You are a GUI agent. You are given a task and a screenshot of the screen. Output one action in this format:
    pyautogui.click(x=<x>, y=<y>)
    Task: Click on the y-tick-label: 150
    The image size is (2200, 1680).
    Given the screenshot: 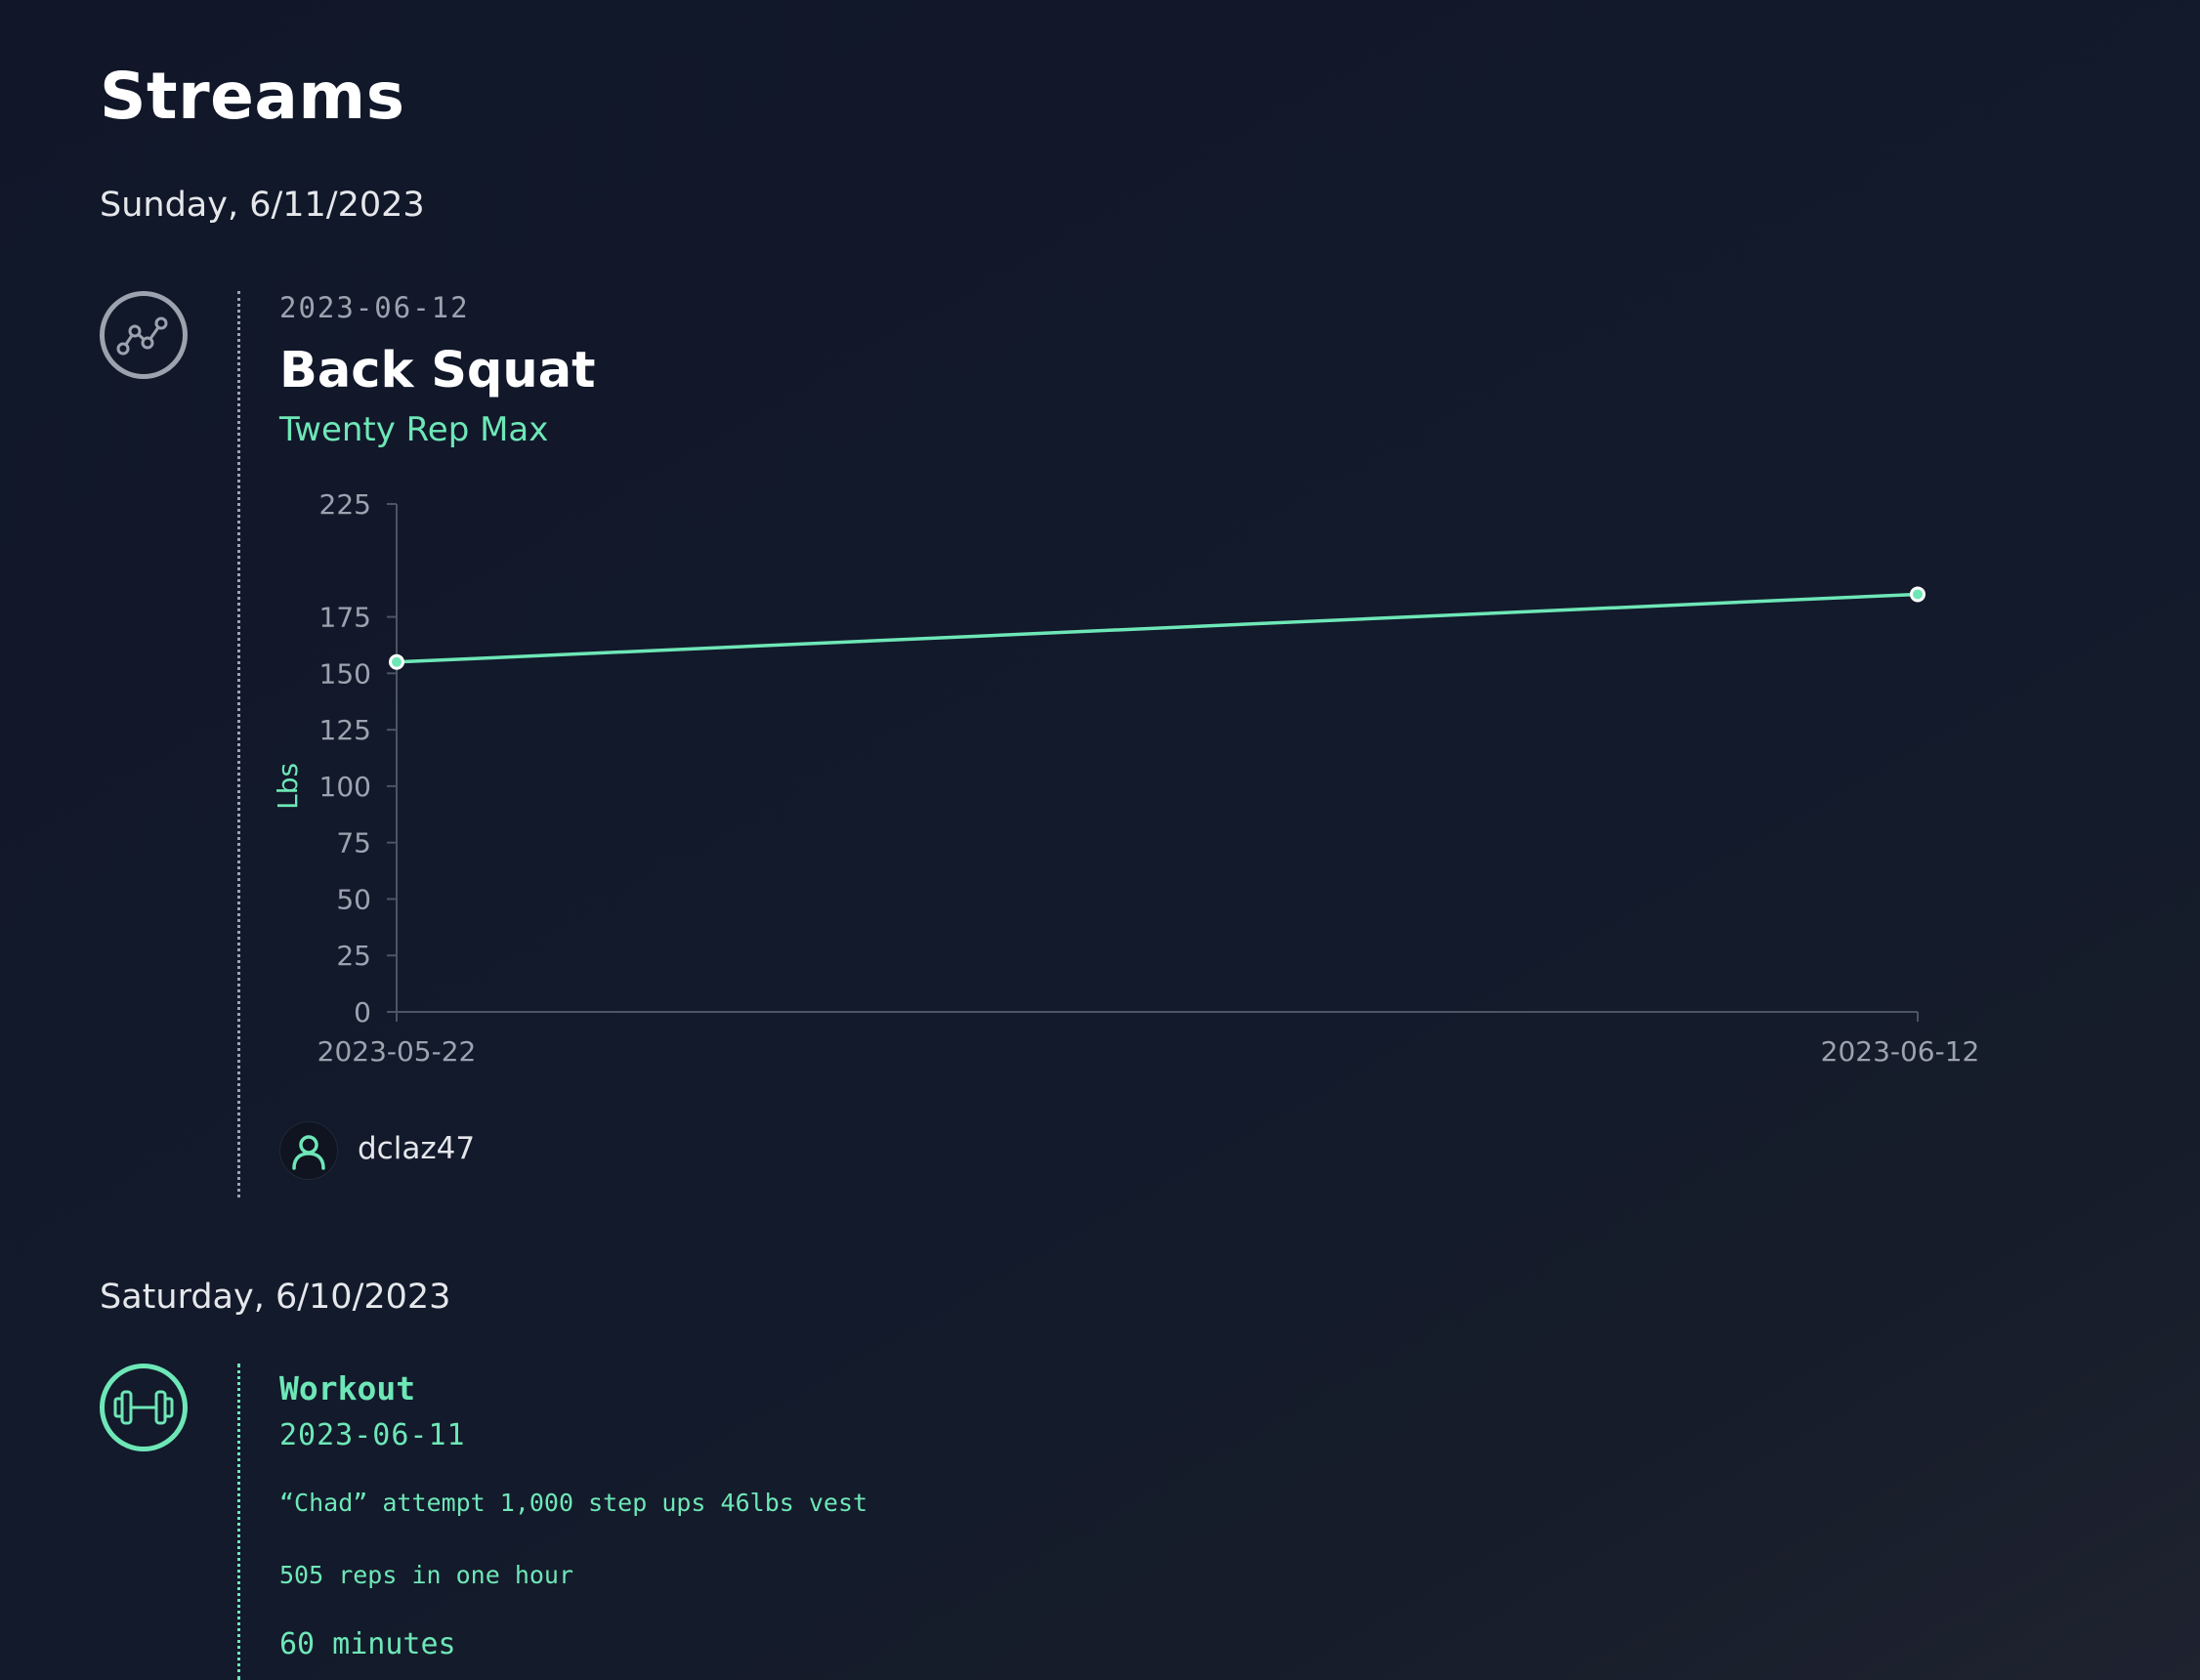 What is the action you would take?
    pyautogui.click(x=345, y=673)
    